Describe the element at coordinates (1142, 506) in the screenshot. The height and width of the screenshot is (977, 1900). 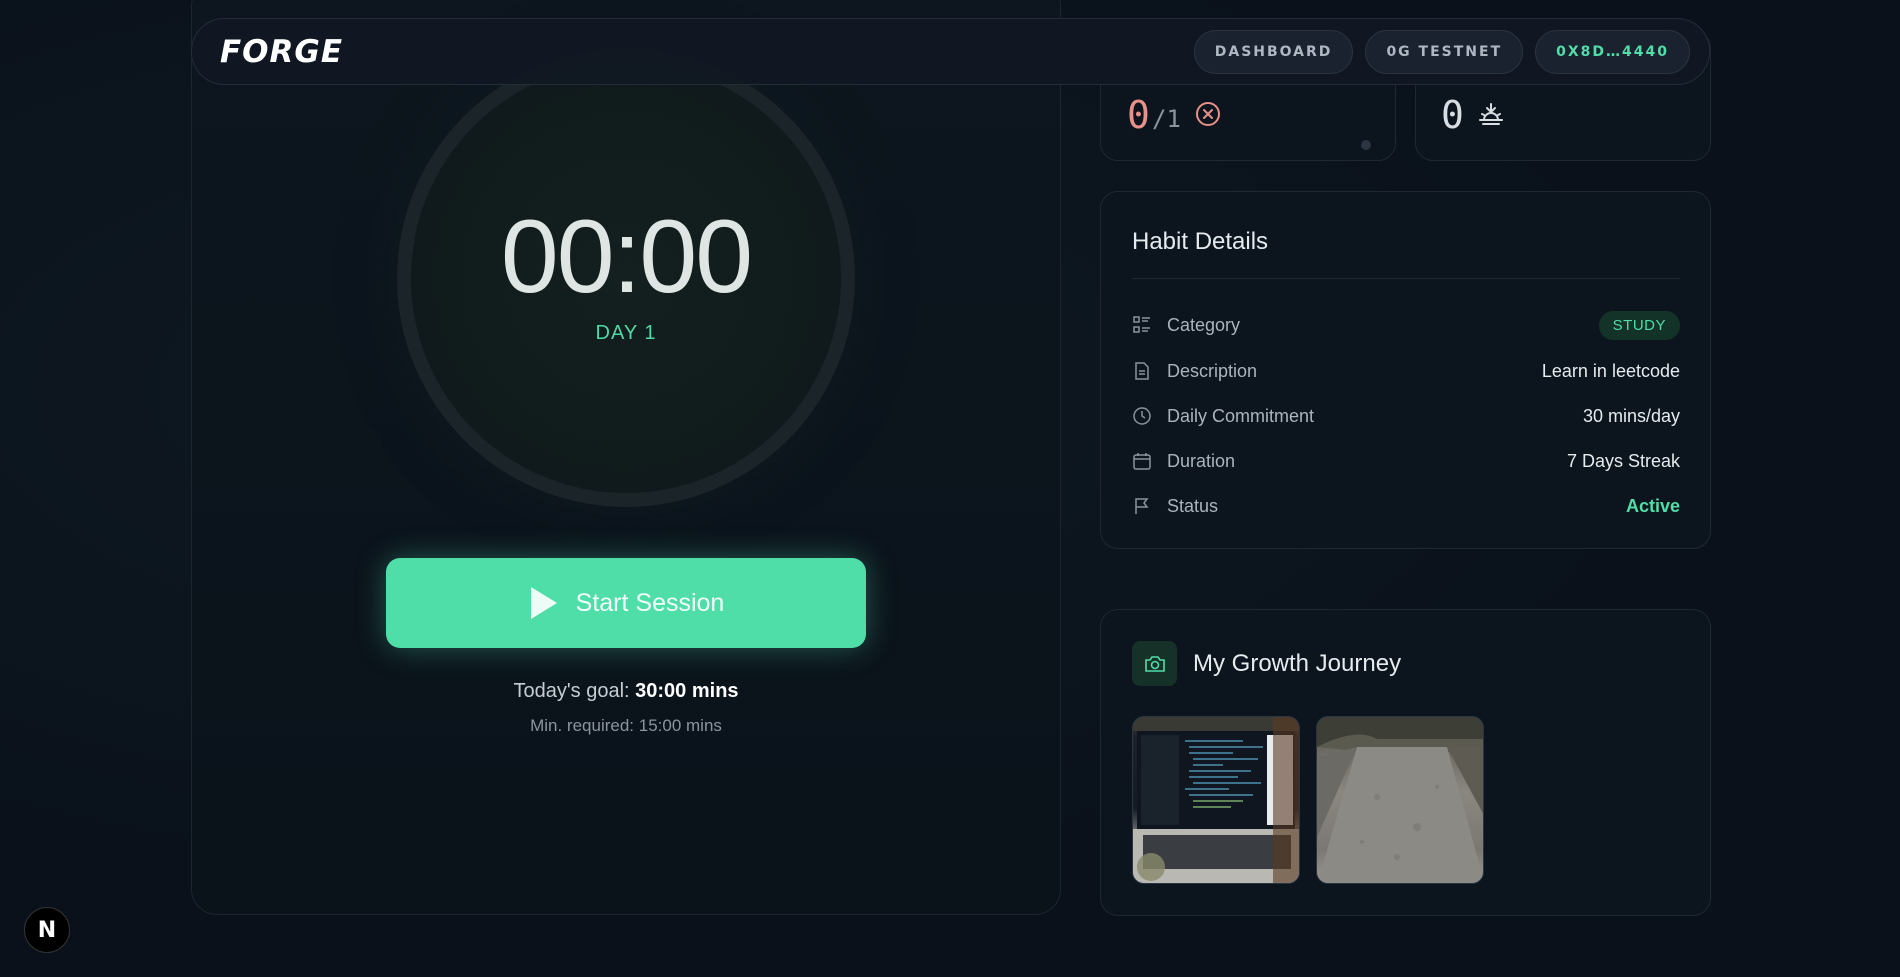
I see `flag-icon` at that location.